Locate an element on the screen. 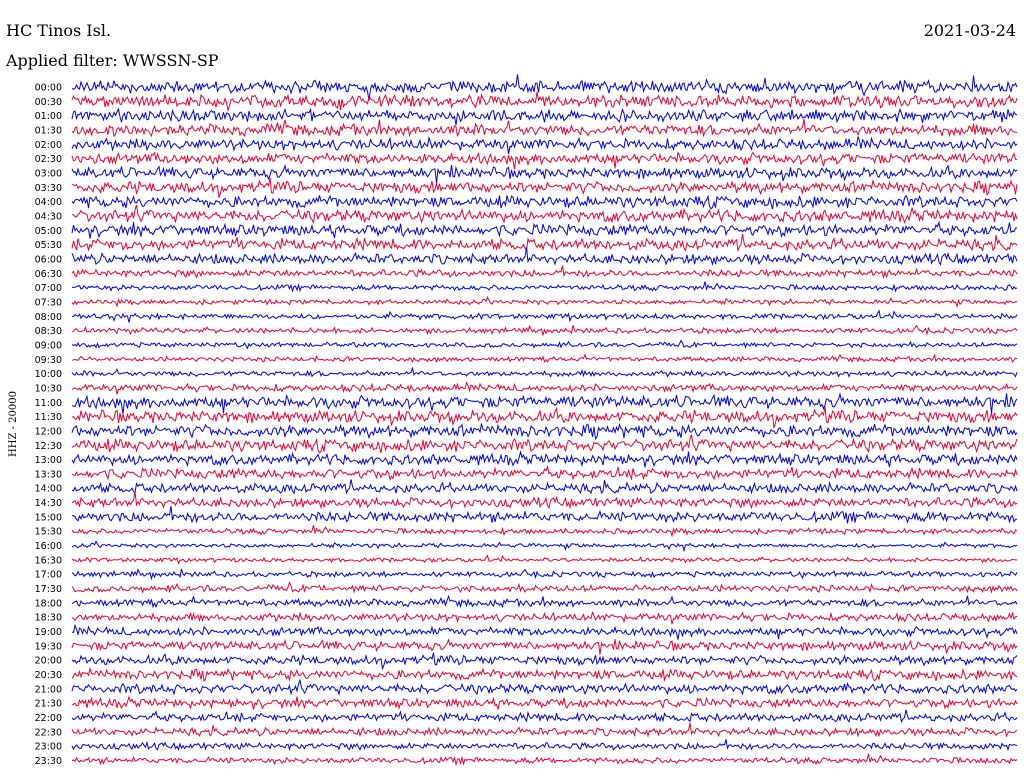  time-label: 11:30 is located at coordinates (48, 417).